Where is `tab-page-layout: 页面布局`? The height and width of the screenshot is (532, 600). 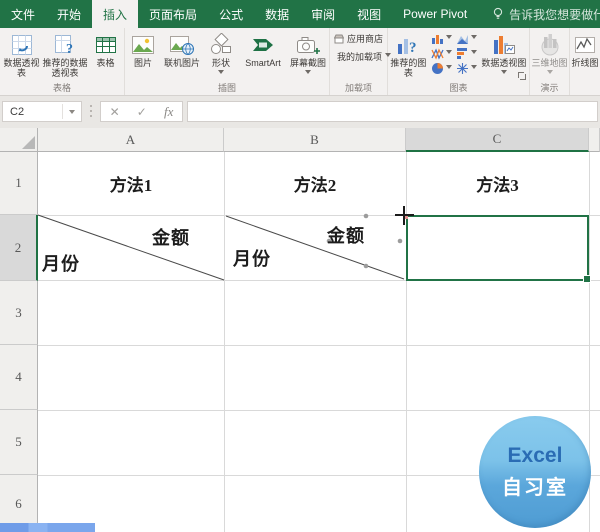
tab-page-layout: 页面布局 is located at coordinates (173, 14).